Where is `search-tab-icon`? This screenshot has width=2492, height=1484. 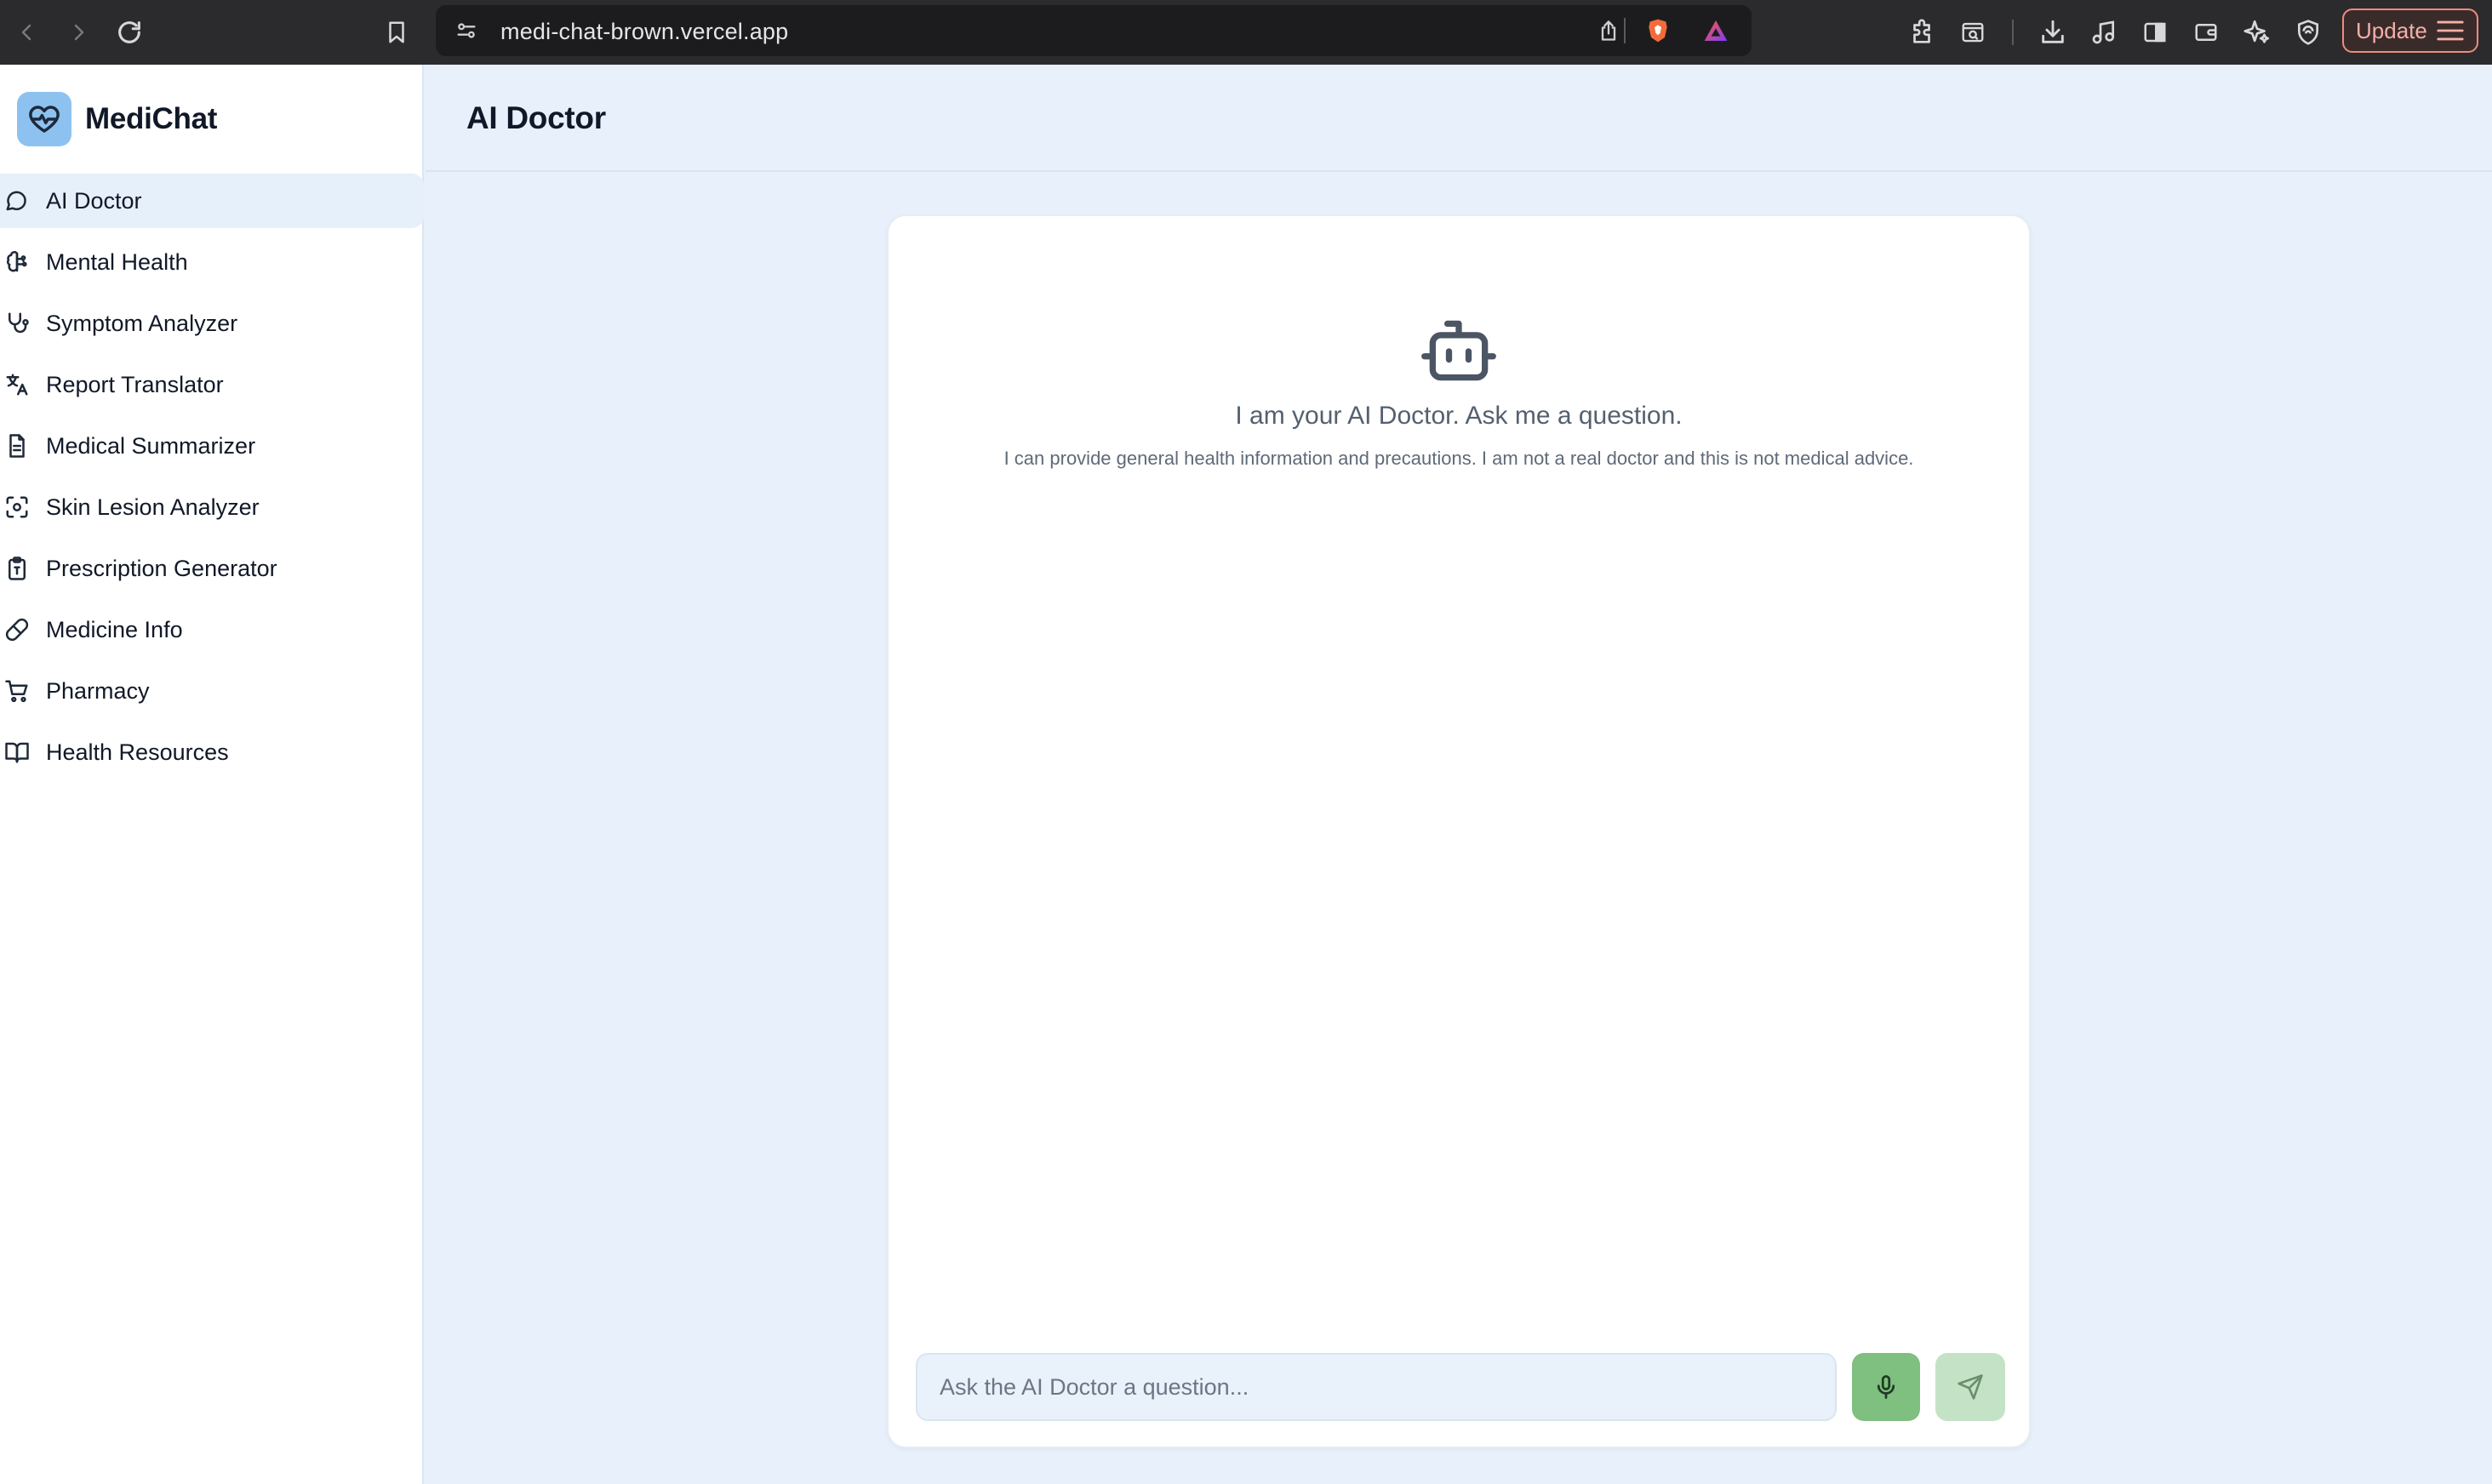 search-tab-icon is located at coordinates (1972, 32).